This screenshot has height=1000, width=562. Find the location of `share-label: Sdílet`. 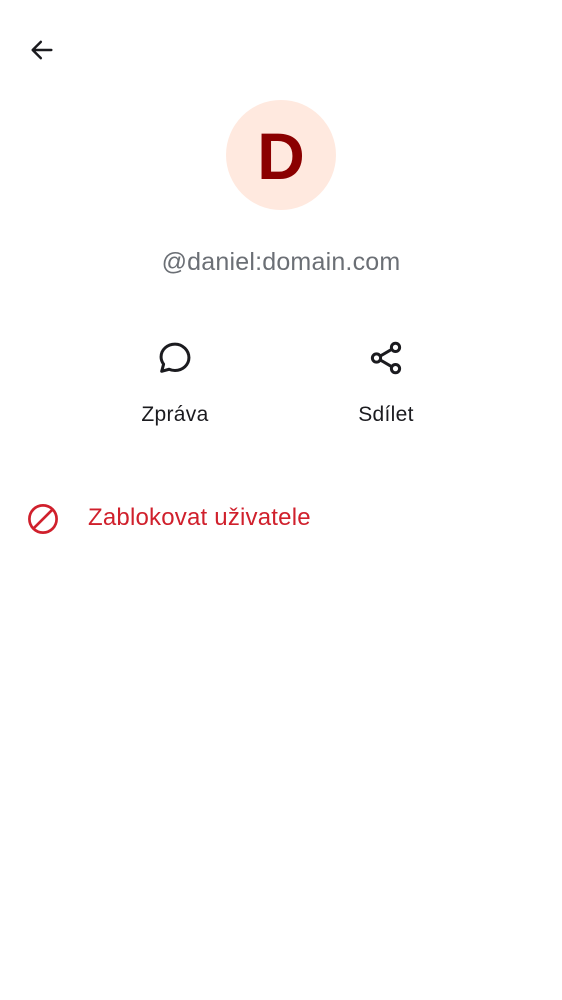

share-label: Sdílet is located at coordinates (386, 414).